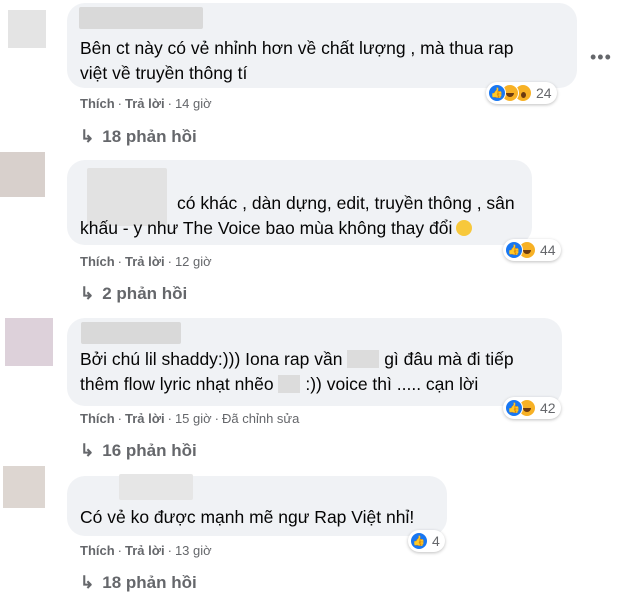  What do you see at coordinates (177, 384) in the screenshot?
I see `comment-text: thêm flow lyric nhạt nhẽo` at bounding box center [177, 384].